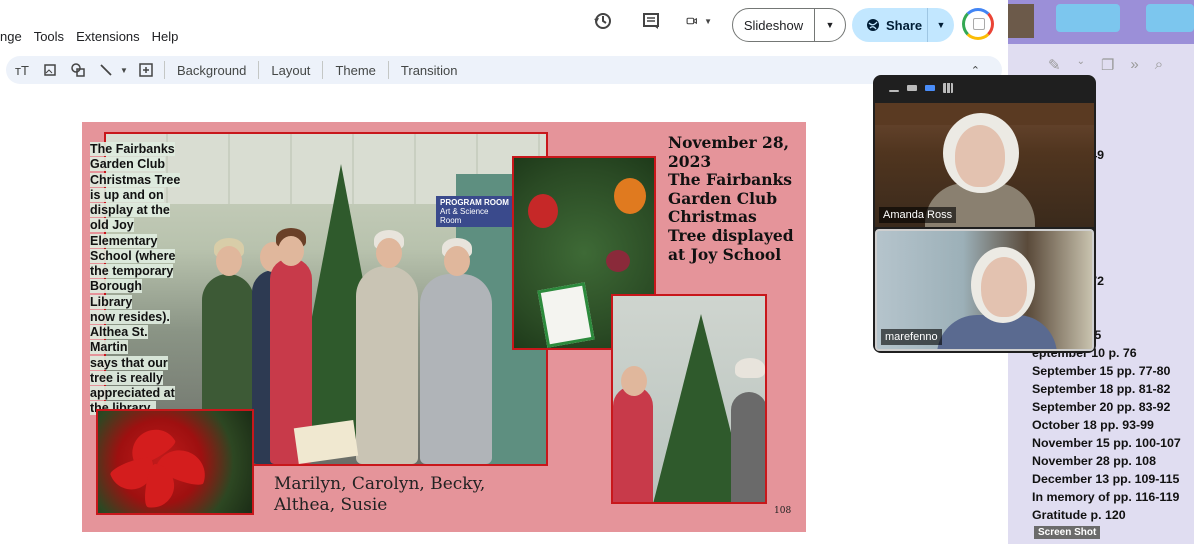 Image resolution: width=1194 pixels, height=544 pixels. I want to click on slideshow-label: Slideshow, so click(774, 25).